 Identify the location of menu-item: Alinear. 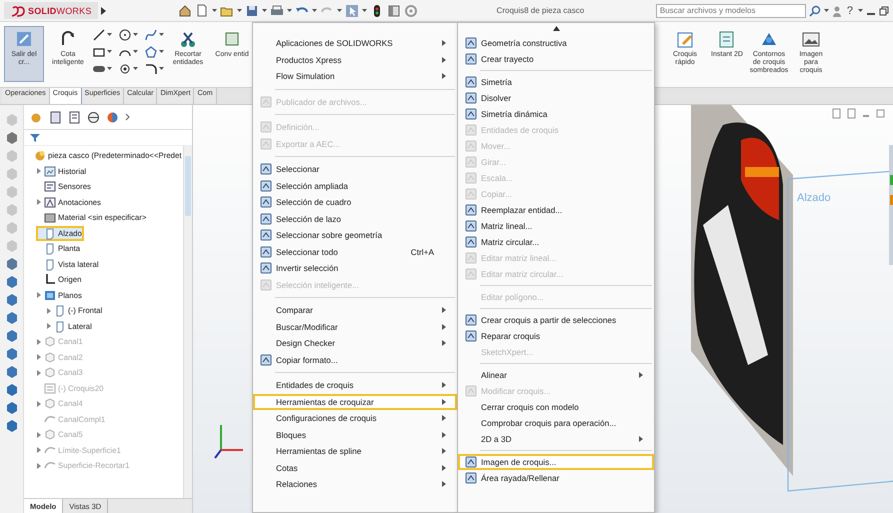
(556, 375).